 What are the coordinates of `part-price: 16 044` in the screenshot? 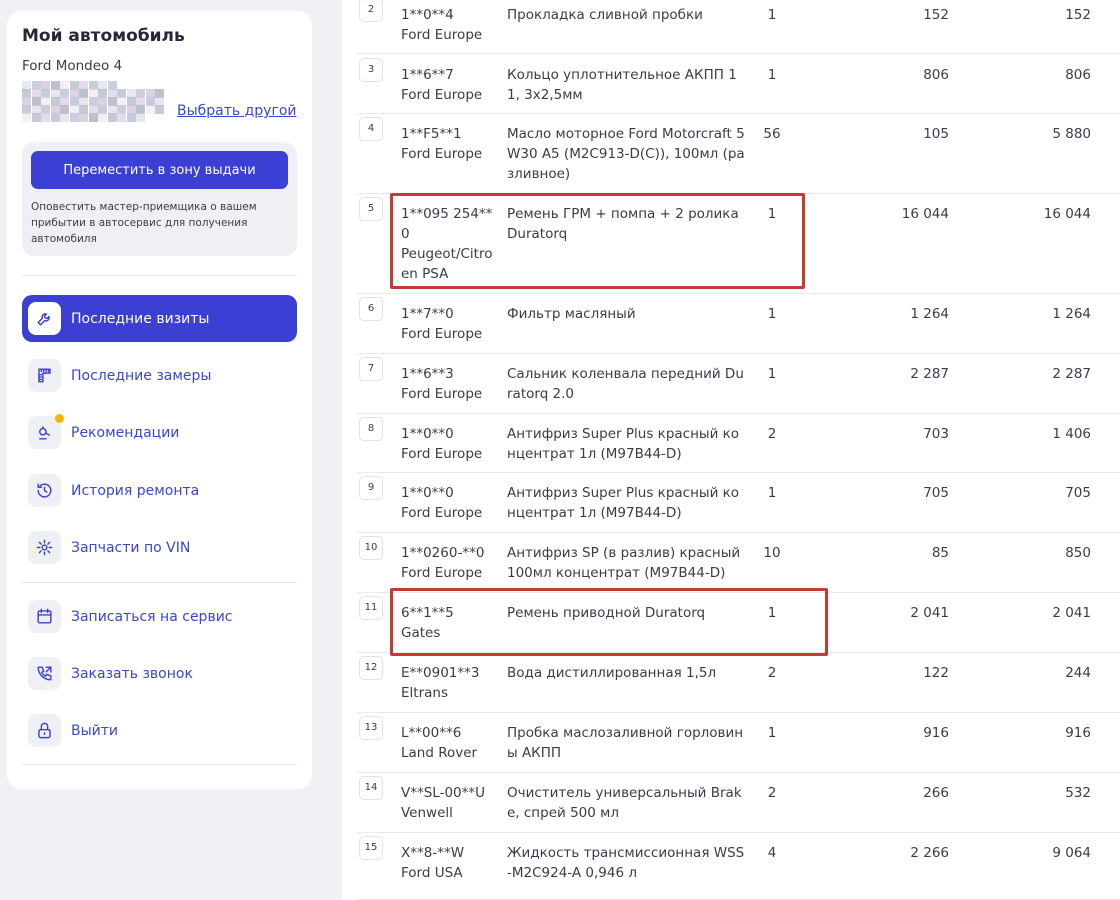 It's located at (925, 214).